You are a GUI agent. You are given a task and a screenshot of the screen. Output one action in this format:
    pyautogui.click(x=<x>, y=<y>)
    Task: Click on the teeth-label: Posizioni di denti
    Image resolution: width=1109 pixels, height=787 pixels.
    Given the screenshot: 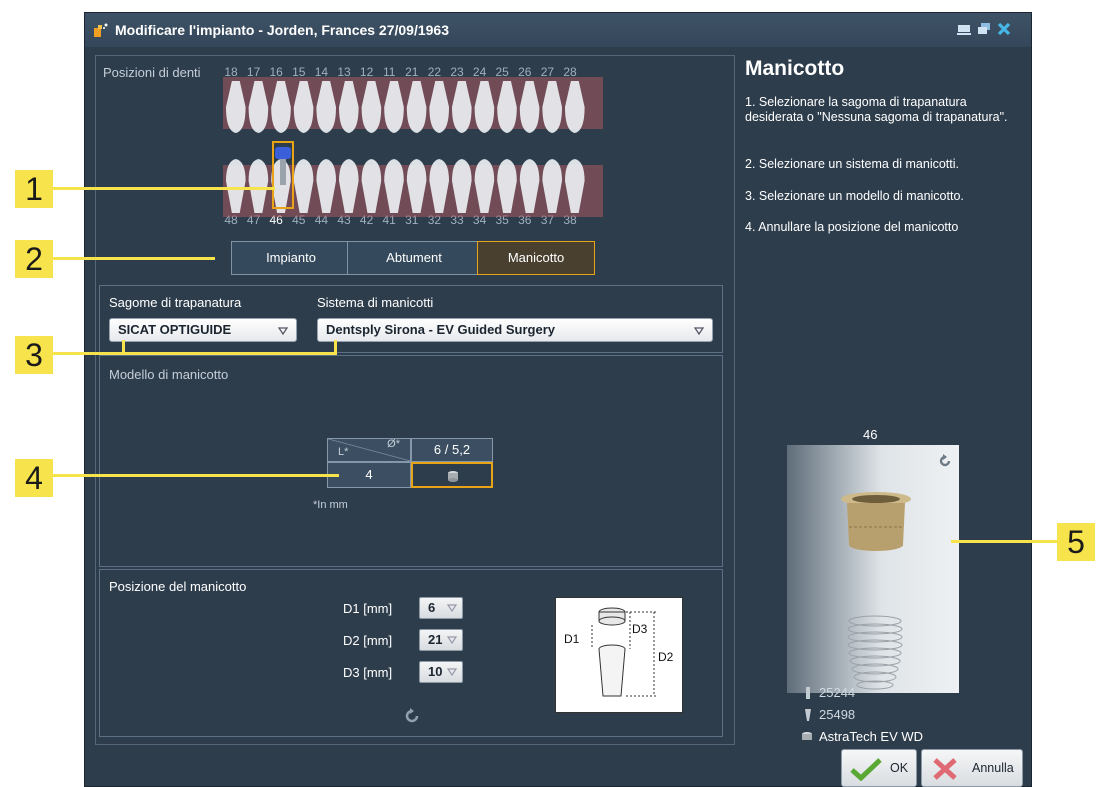 What is the action you would take?
    pyautogui.click(x=152, y=72)
    